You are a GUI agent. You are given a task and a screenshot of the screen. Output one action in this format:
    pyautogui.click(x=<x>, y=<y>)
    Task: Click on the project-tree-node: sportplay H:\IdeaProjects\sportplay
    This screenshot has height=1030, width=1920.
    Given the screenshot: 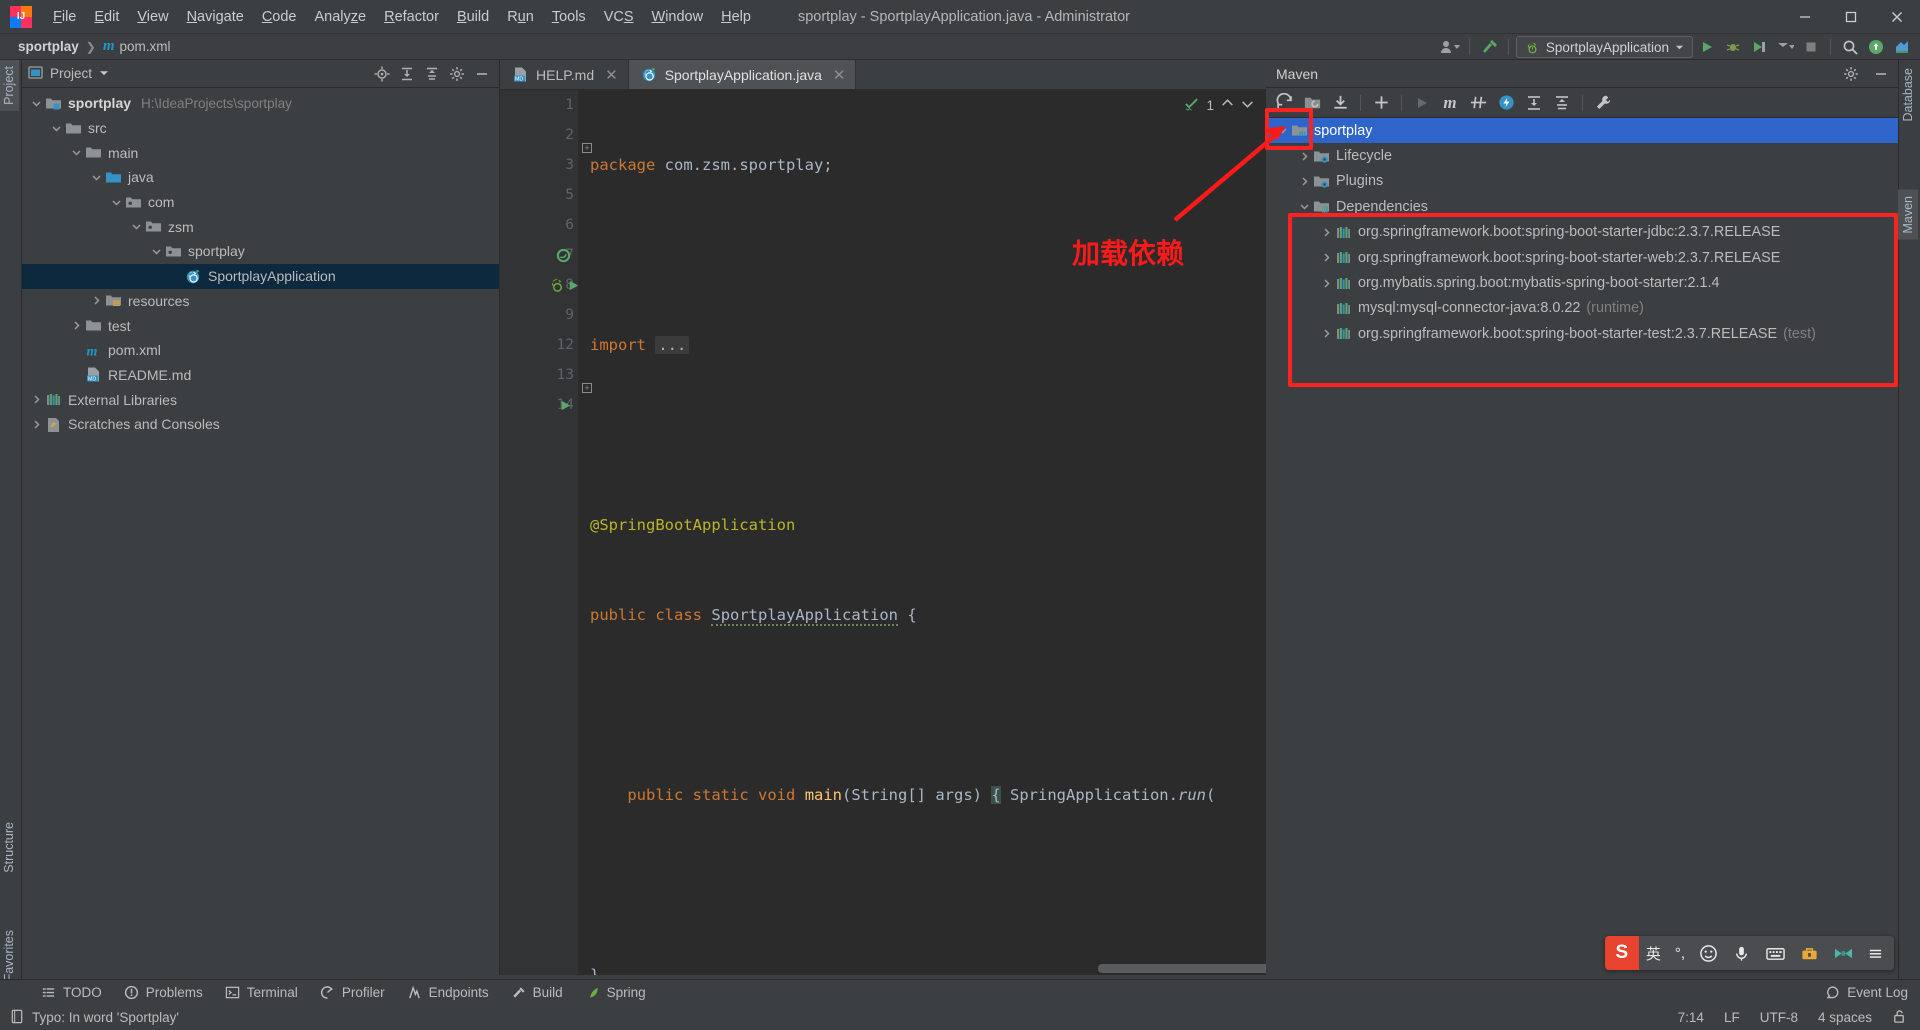 What is the action you would take?
    pyautogui.click(x=260, y=103)
    